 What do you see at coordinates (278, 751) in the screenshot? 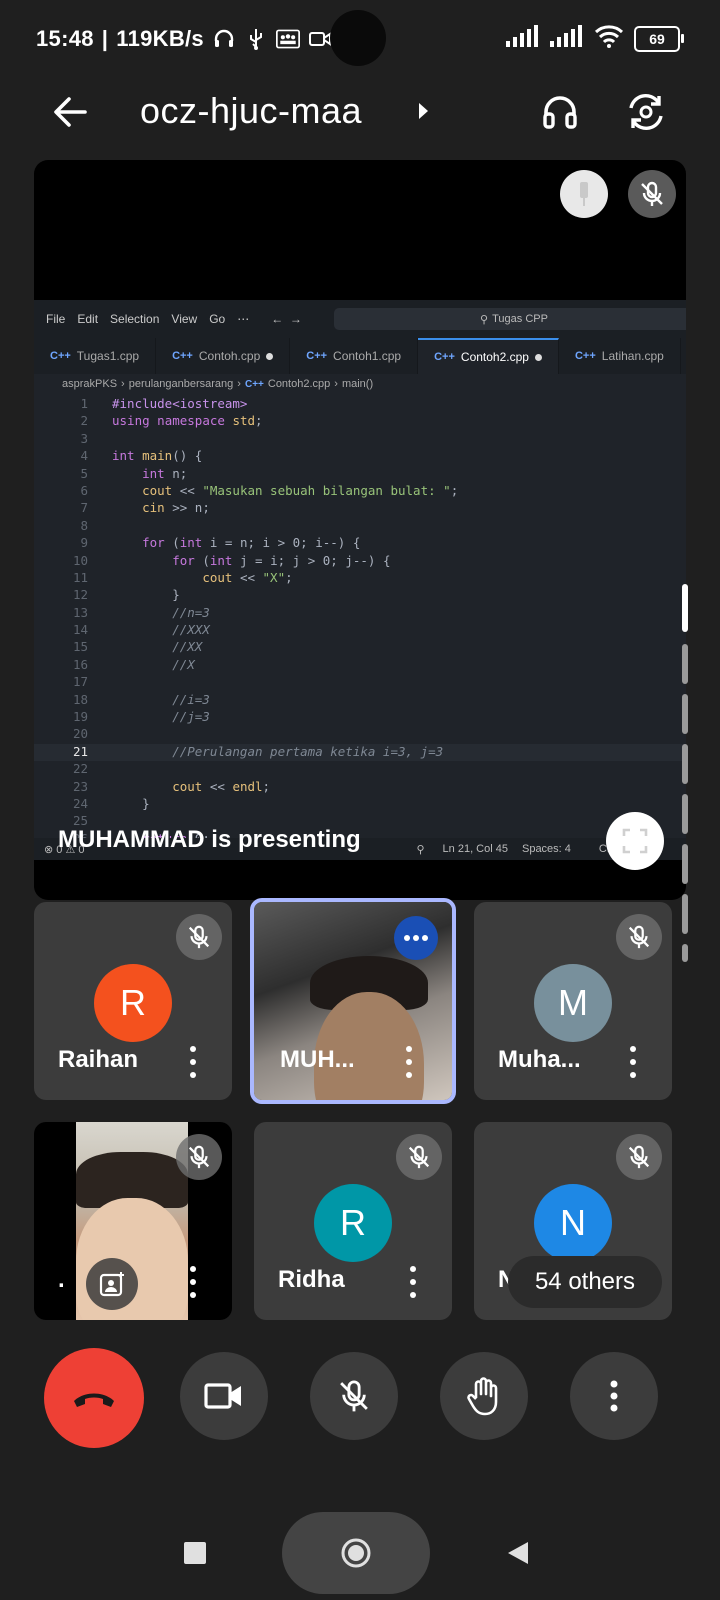
I see `code-text: //Perulangan pertama ketika i=3, j=3` at bounding box center [278, 751].